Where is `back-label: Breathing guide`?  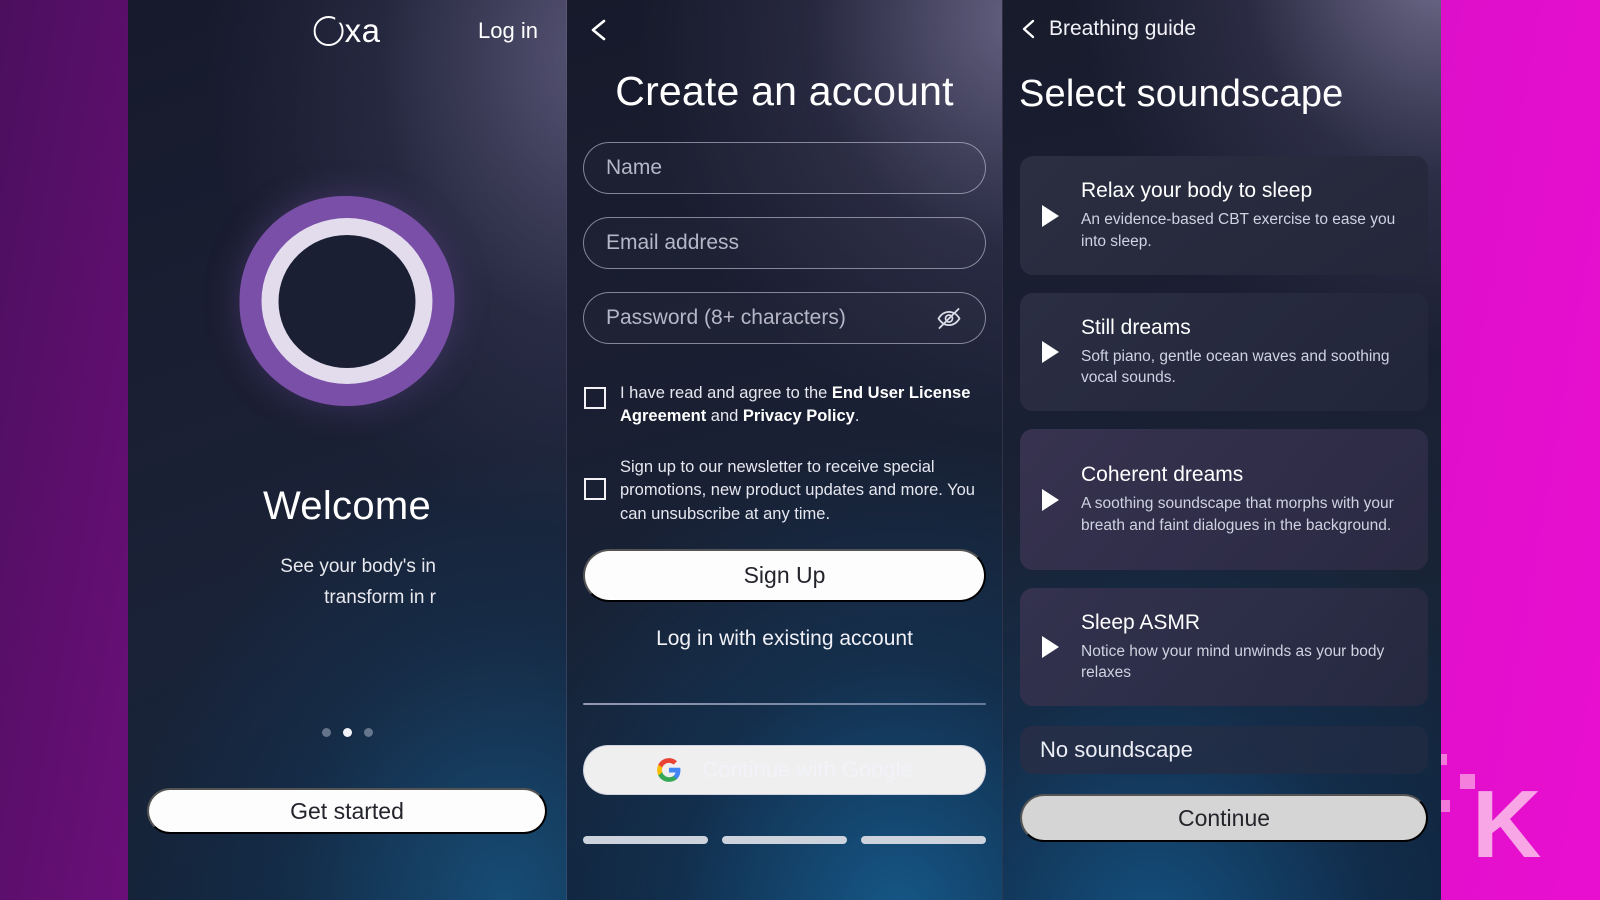 back-label: Breathing guide is located at coordinates (1123, 28).